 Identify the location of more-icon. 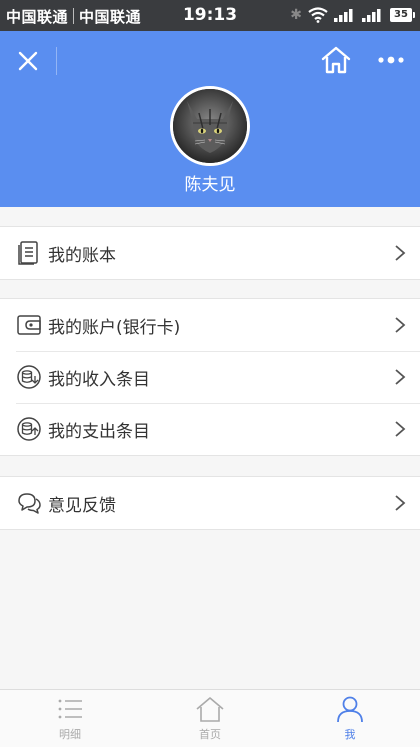
(391, 60).